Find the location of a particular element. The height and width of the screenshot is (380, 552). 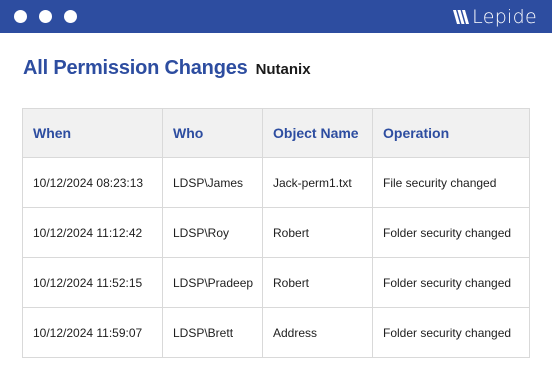

column-header-operation: Operation is located at coordinates (451, 133).